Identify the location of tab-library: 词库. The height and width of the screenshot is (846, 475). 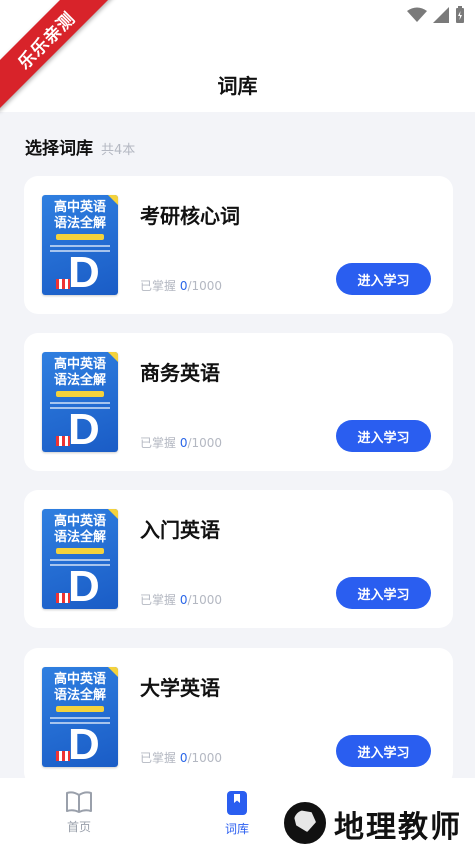
(237, 813).